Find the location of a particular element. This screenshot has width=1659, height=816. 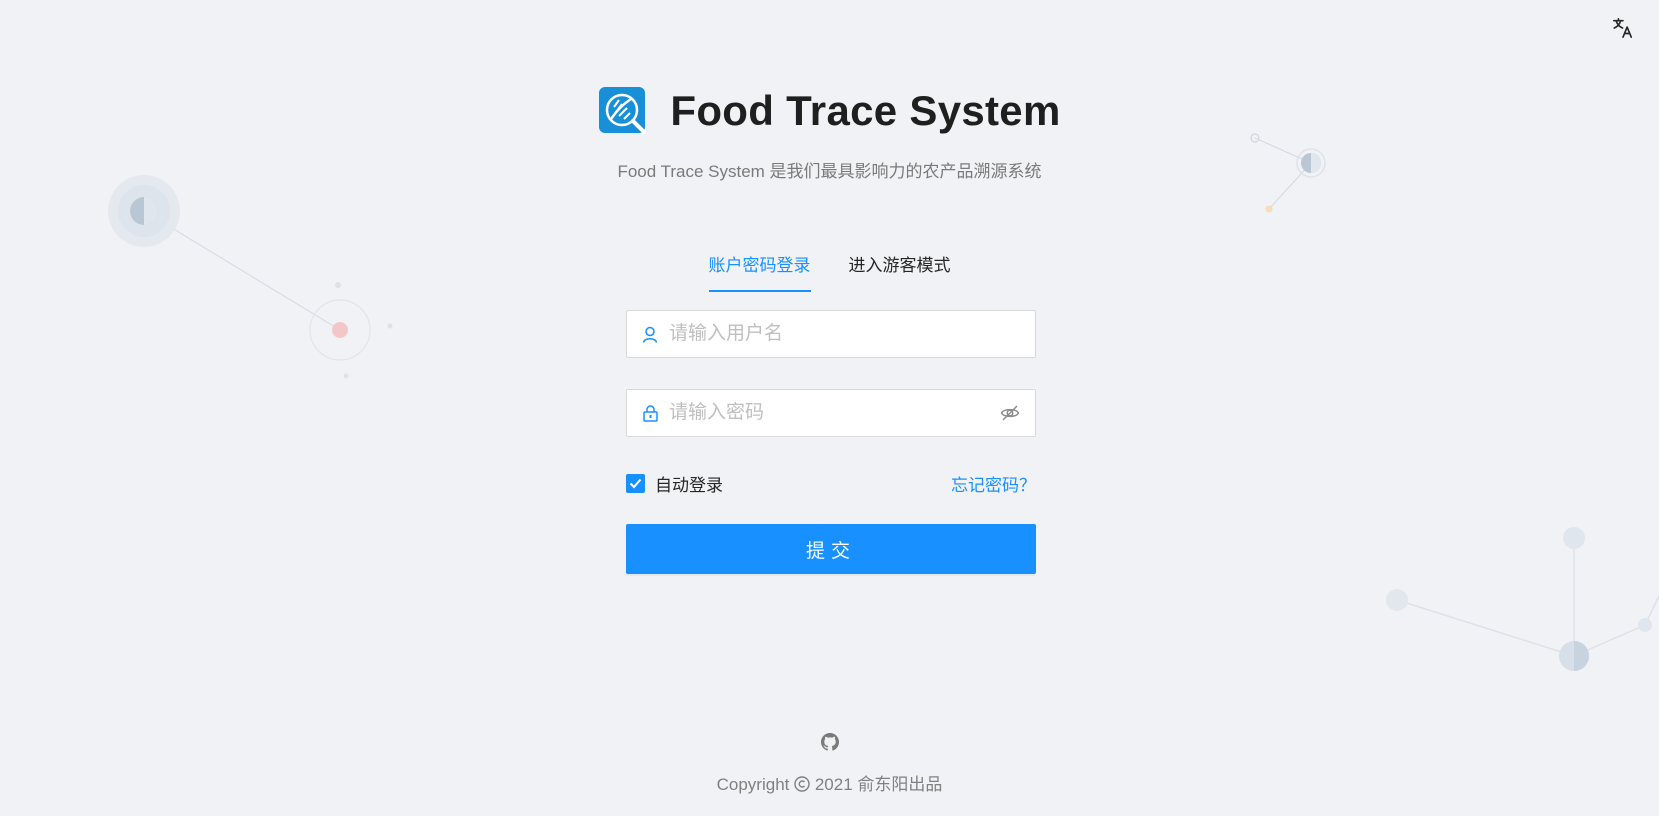

user-icon is located at coordinates (650, 334).